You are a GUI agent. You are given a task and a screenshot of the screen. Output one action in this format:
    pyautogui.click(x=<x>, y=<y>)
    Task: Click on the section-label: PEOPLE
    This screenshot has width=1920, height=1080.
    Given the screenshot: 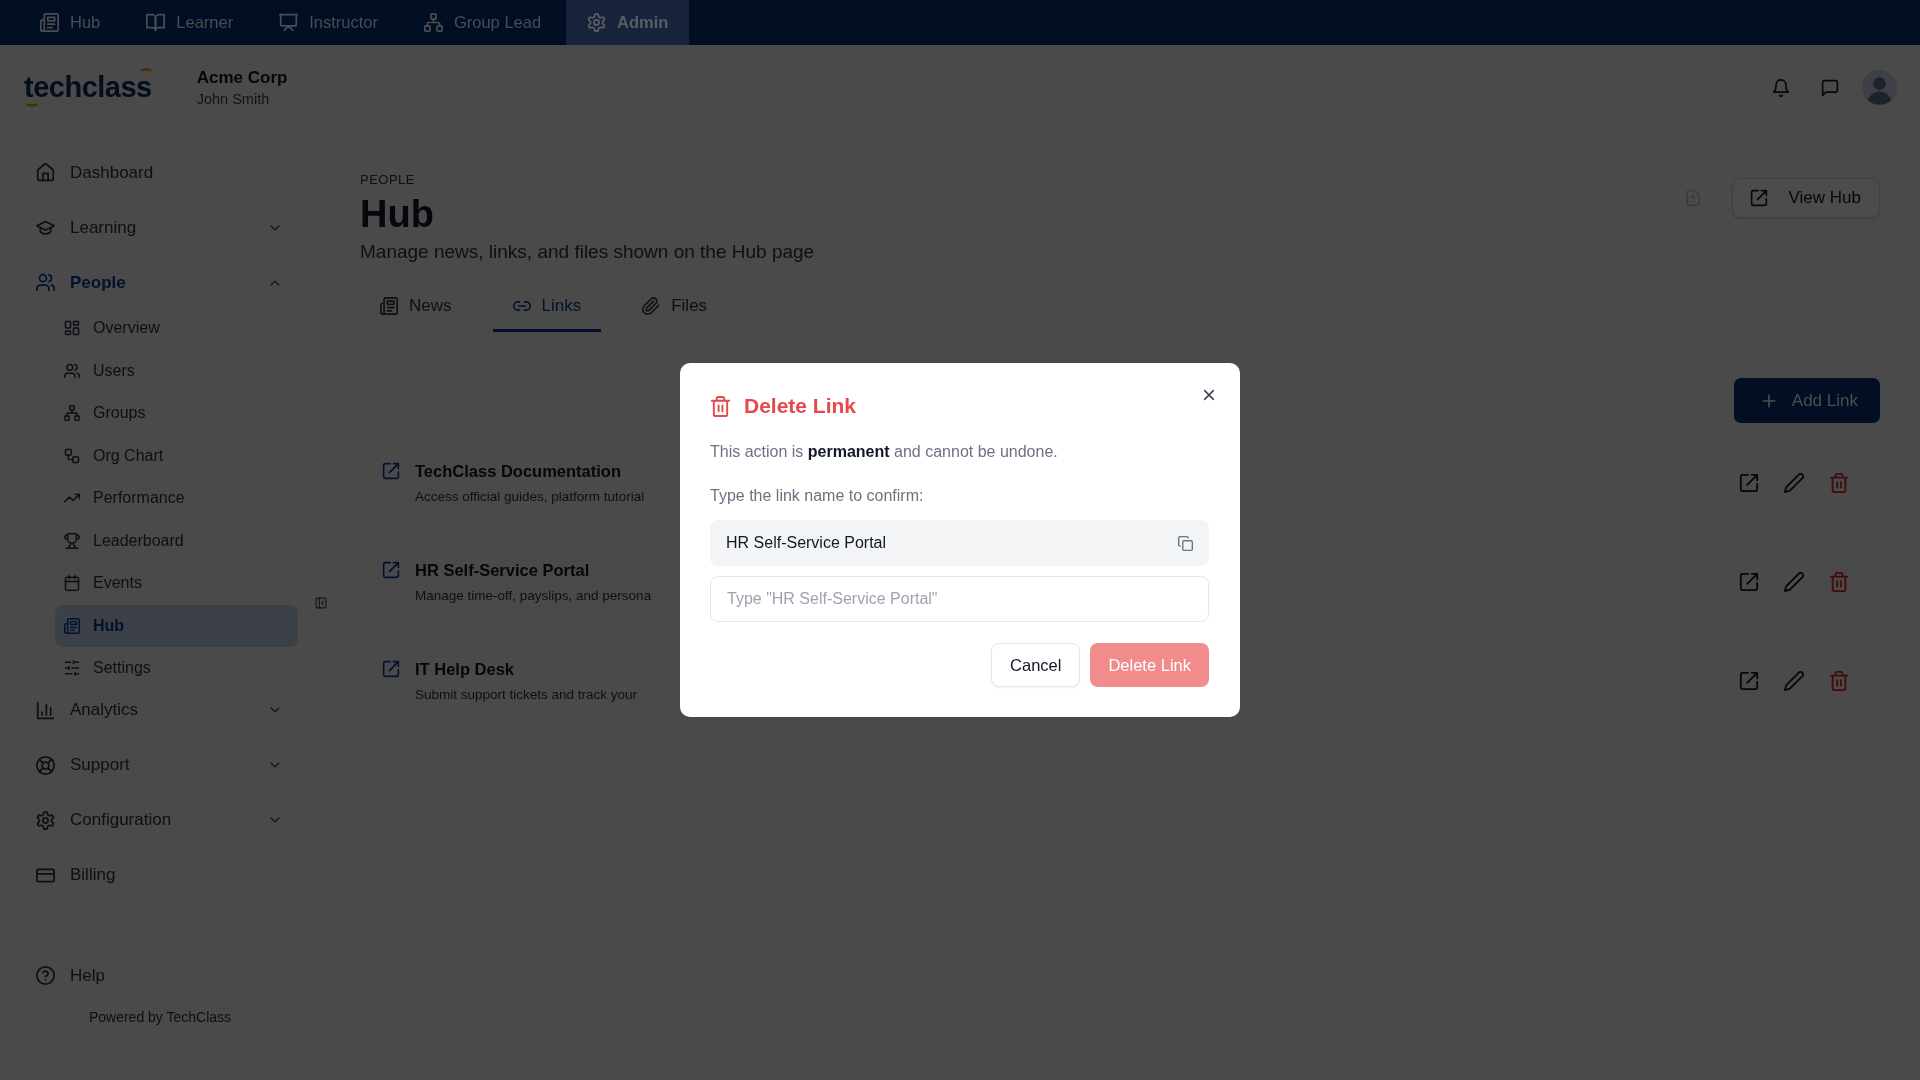 What is the action you would take?
    pyautogui.click(x=388, y=180)
    